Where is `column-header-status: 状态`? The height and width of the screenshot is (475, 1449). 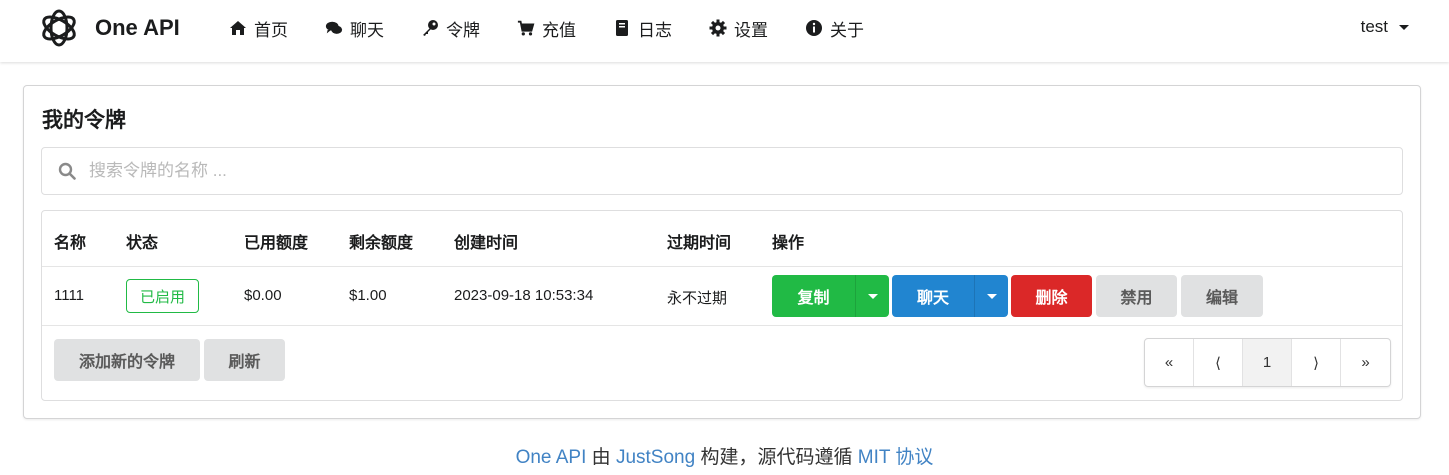
column-header-status: 状态 is located at coordinates (142, 241).